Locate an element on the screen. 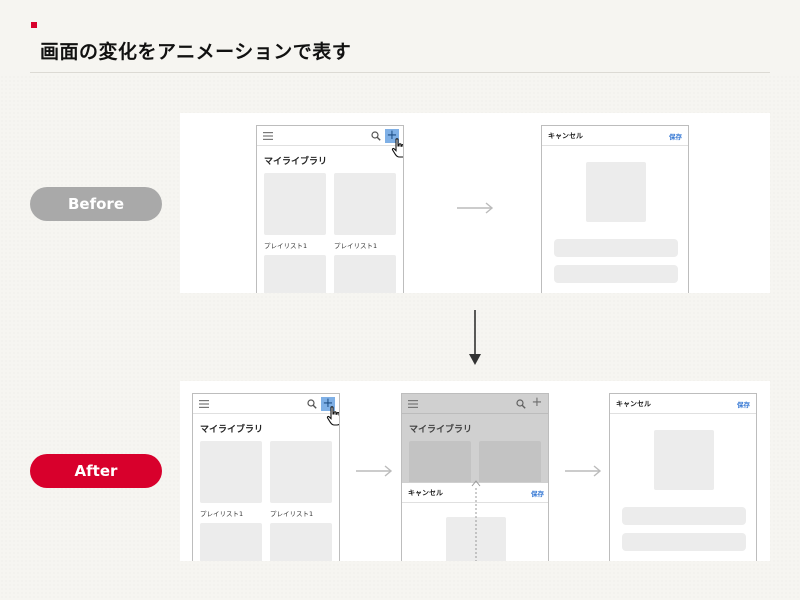  page-title: 画面の変化をアニメーションで表す is located at coordinates (196, 52).